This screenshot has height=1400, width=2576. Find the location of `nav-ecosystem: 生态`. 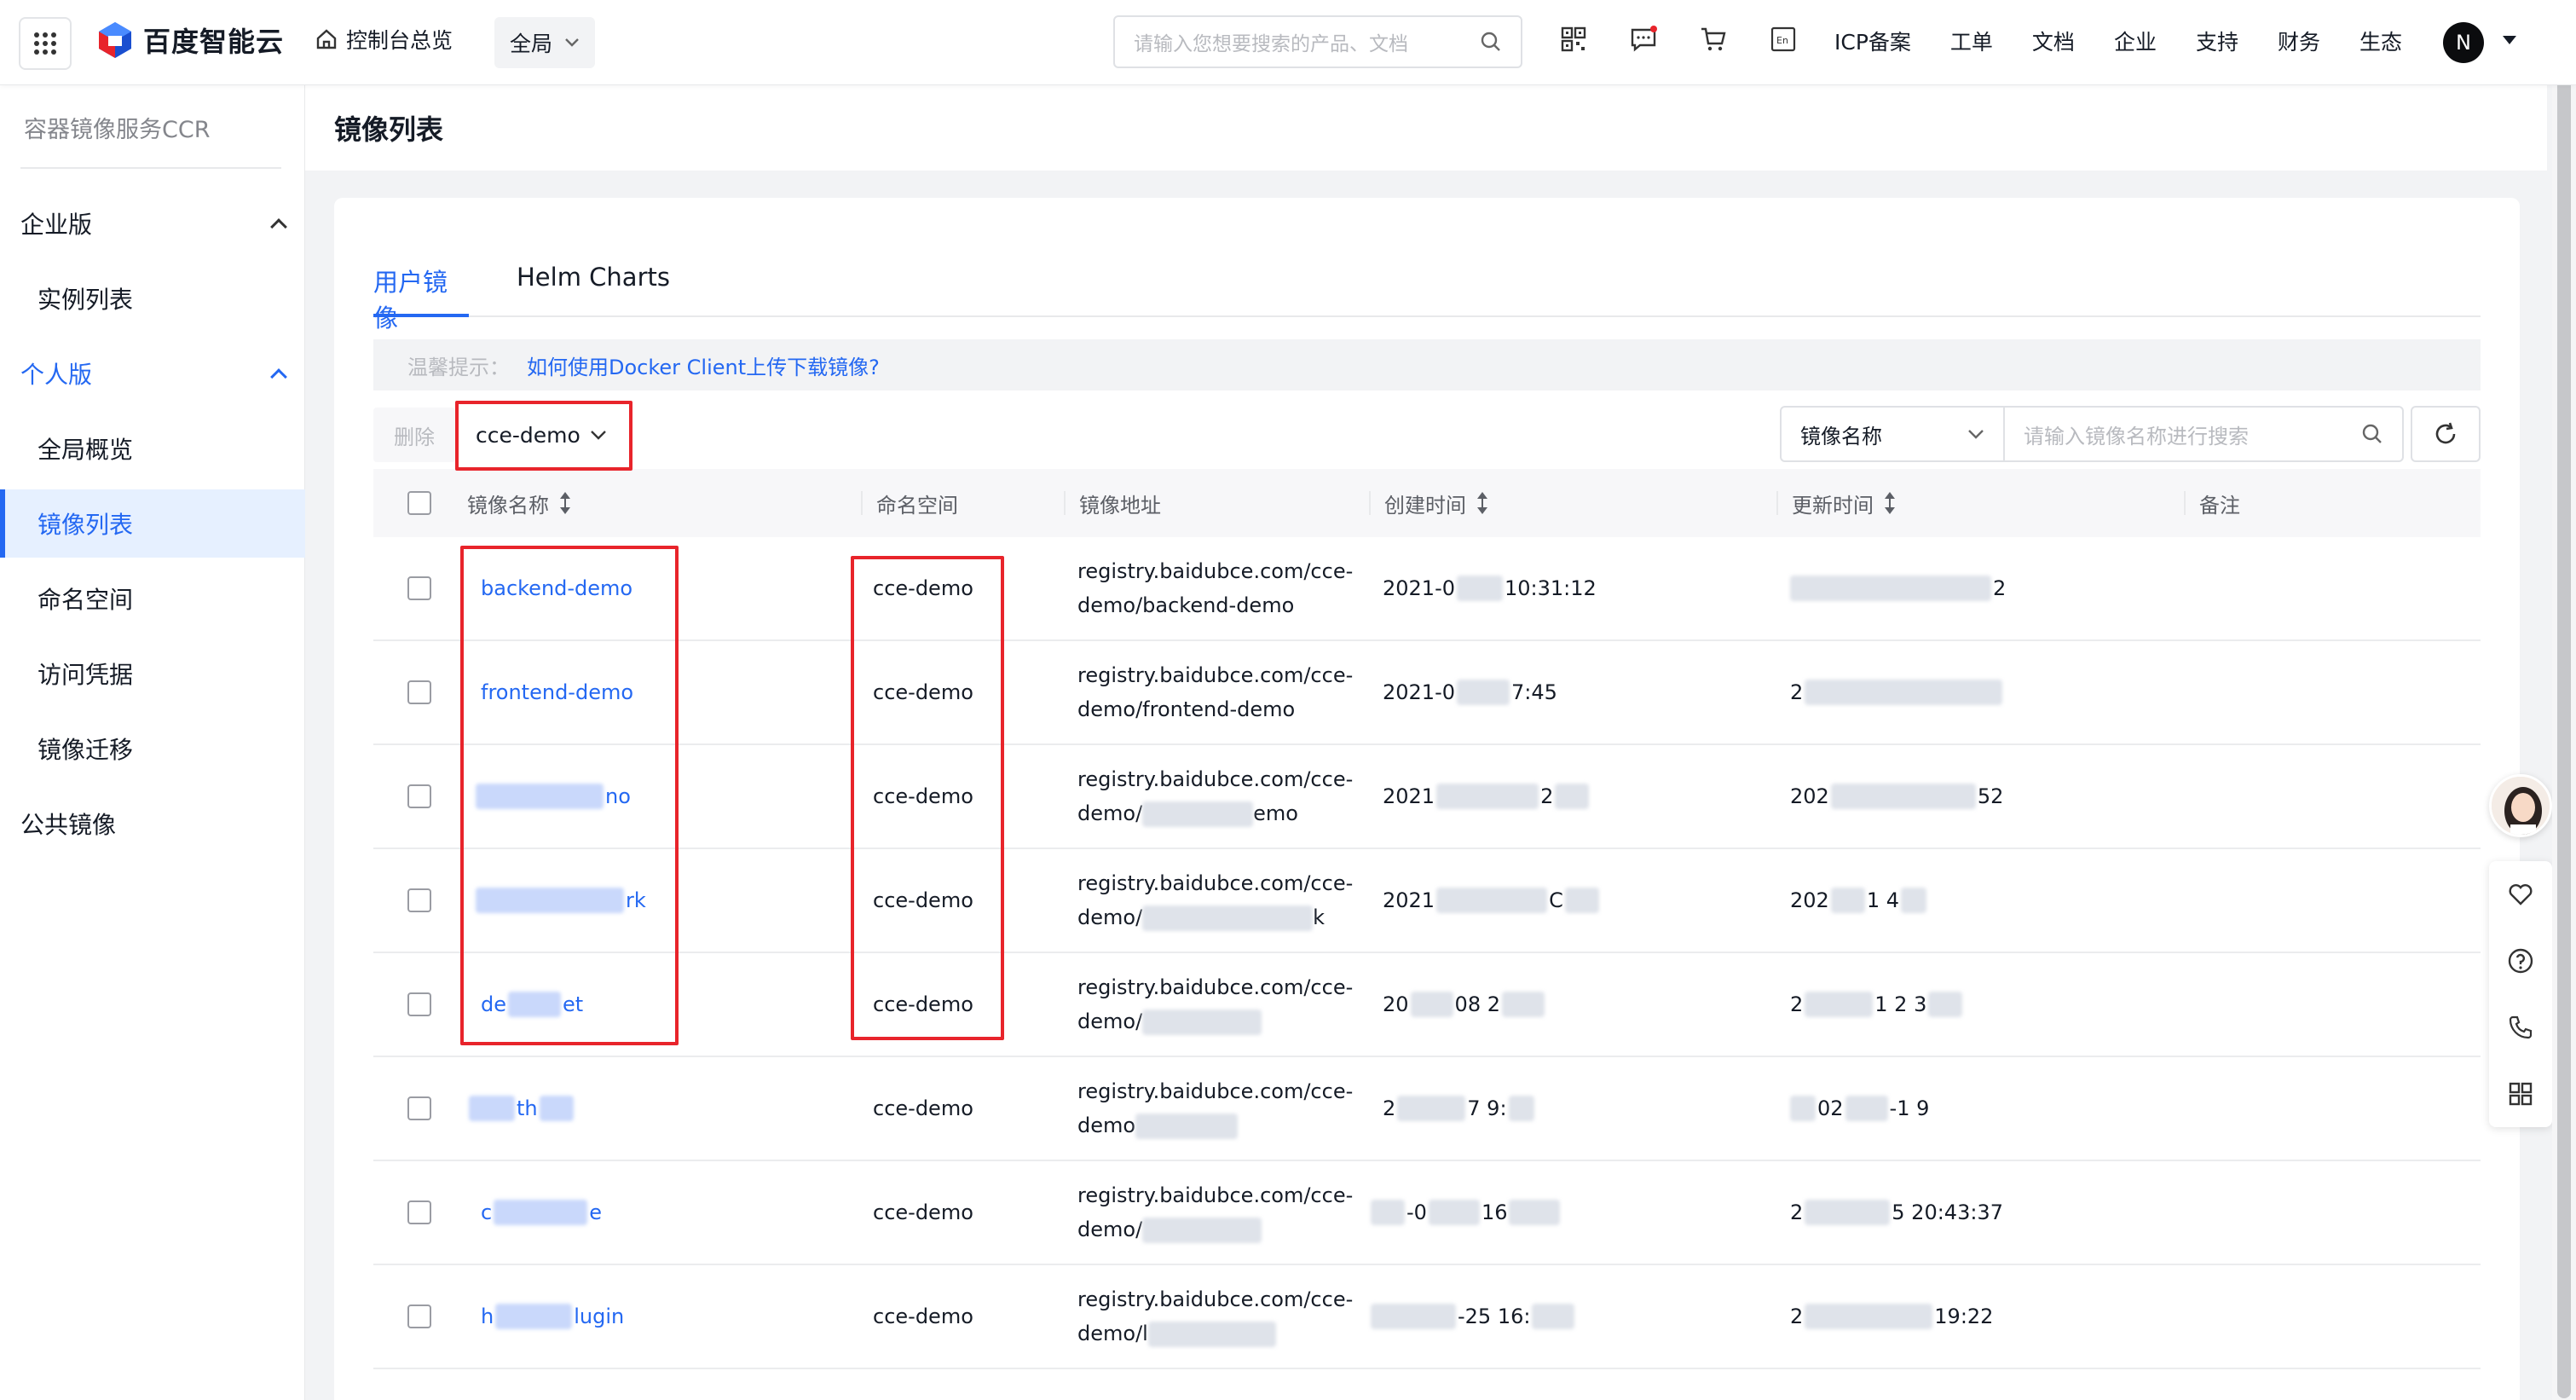

nav-ecosystem: 生态 is located at coordinates (2380, 41).